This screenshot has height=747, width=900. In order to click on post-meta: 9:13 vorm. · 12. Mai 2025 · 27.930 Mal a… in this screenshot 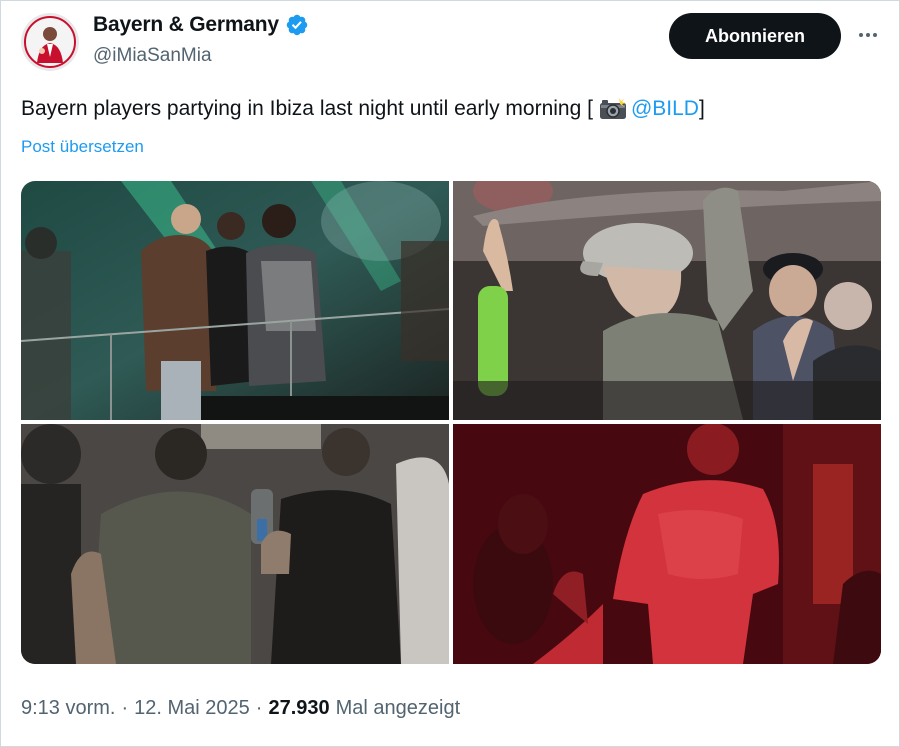, I will do `click(240, 708)`.